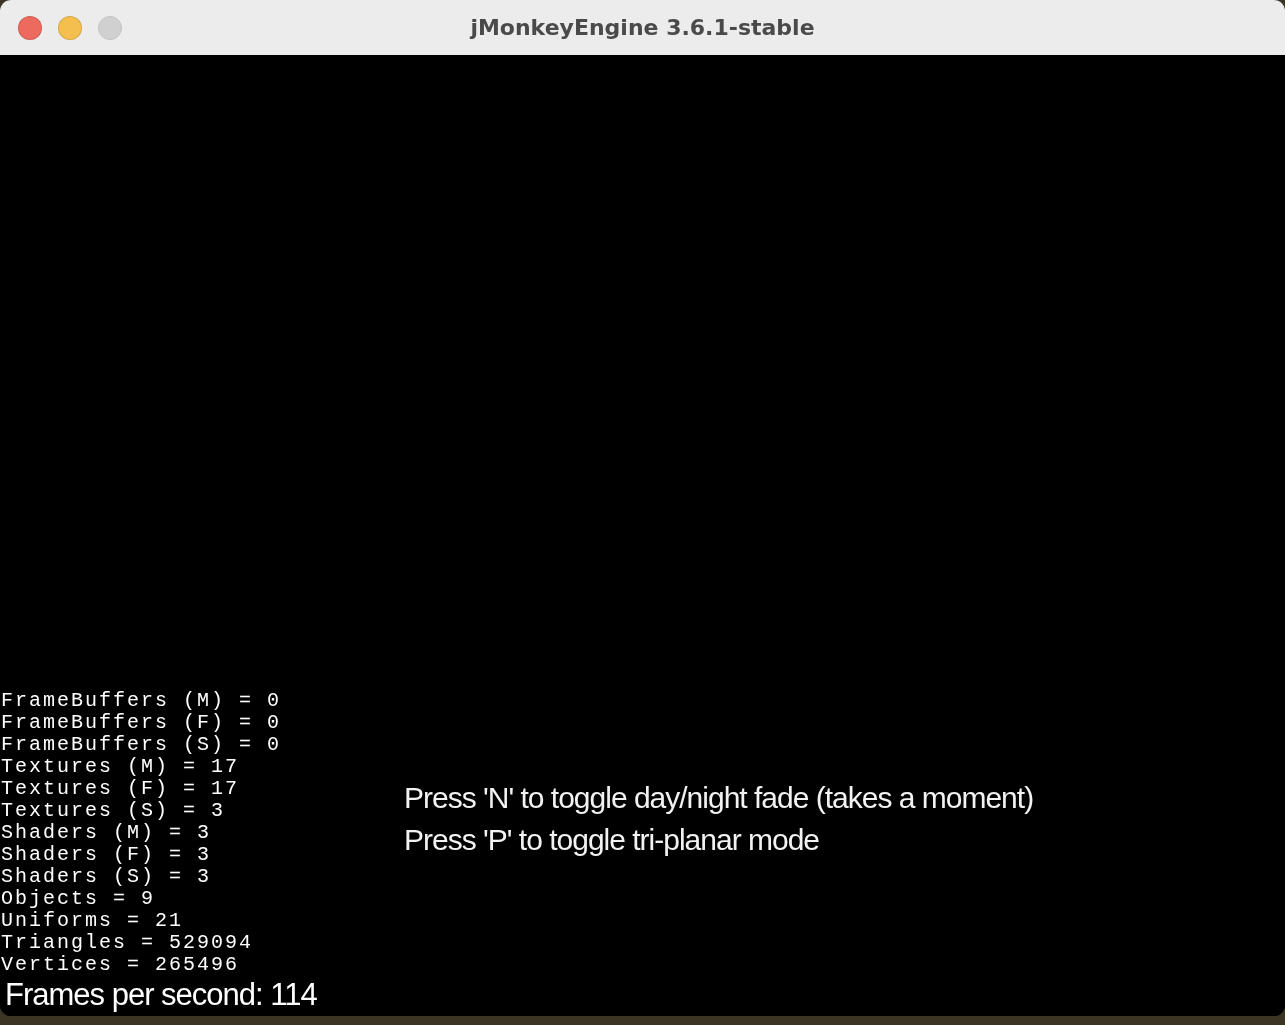 The image size is (1285, 1025). What do you see at coordinates (120, 789) in the screenshot?
I see `stat-line: Textures (F) = 17` at bounding box center [120, 789].